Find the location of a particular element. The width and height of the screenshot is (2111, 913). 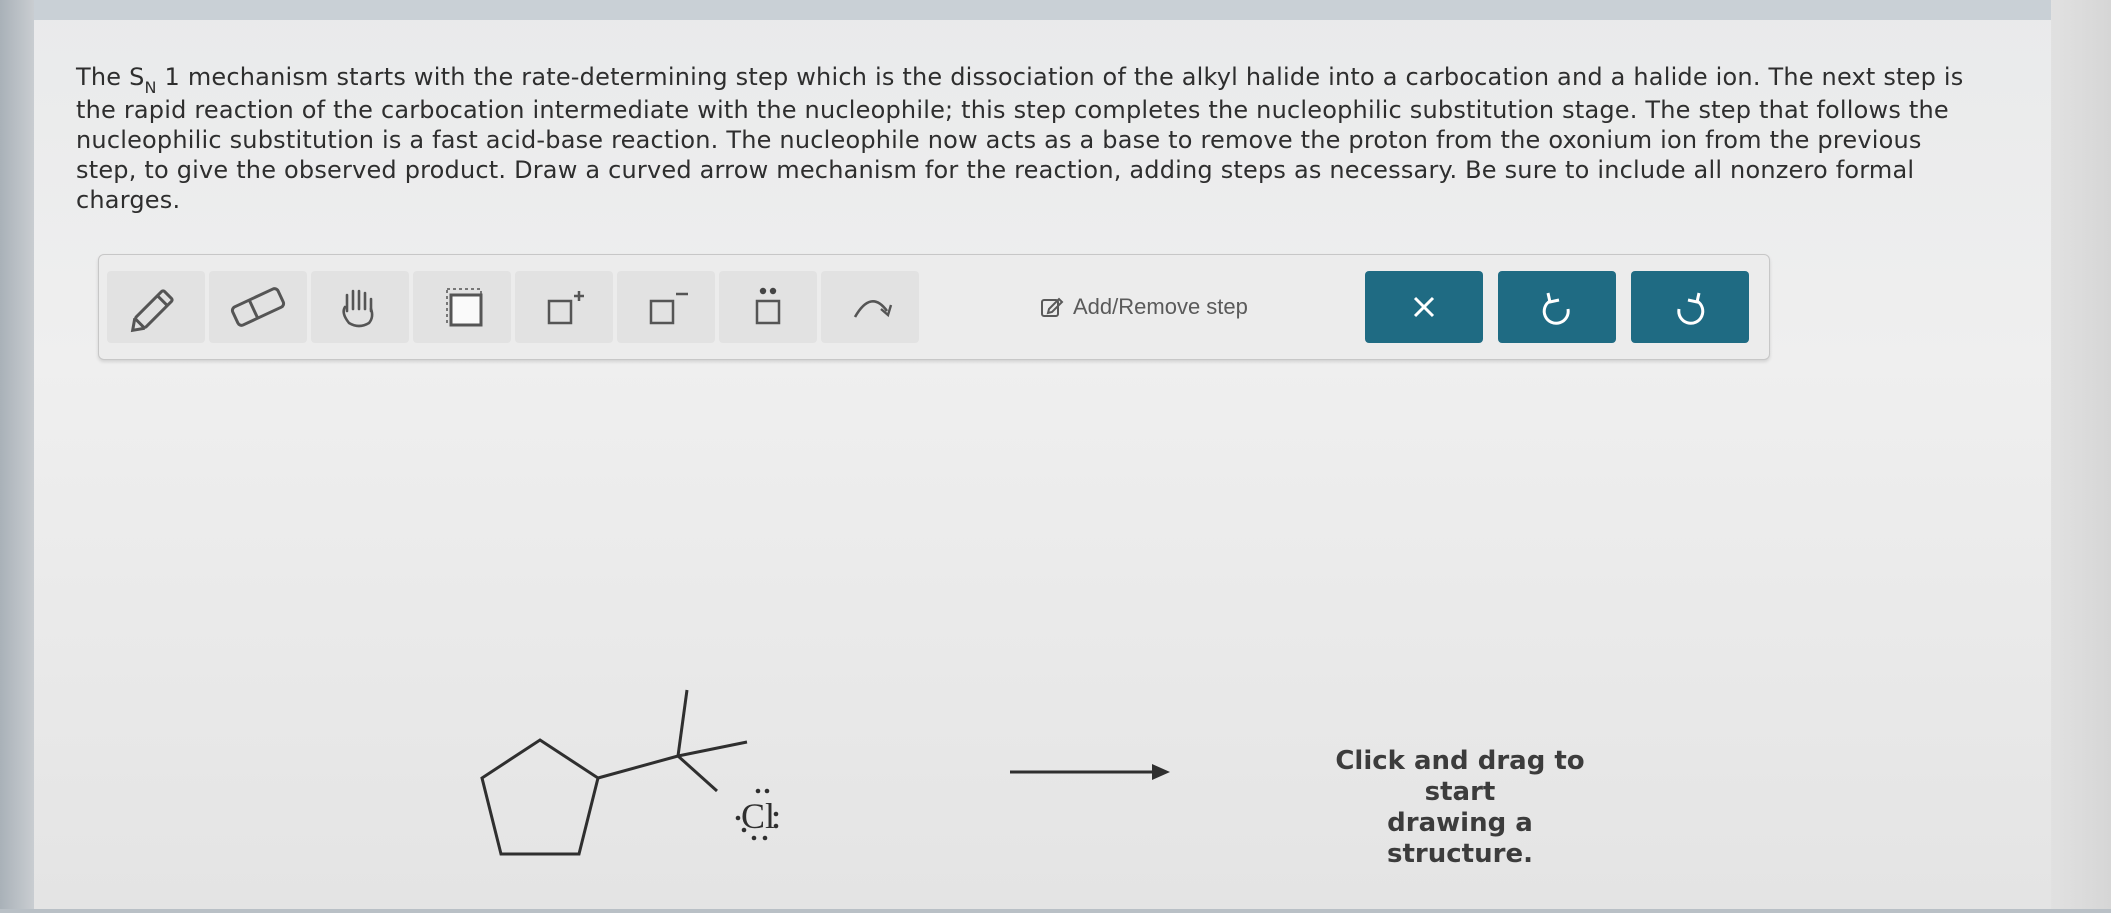

eraser-icon is located at coordinates (258, 307).